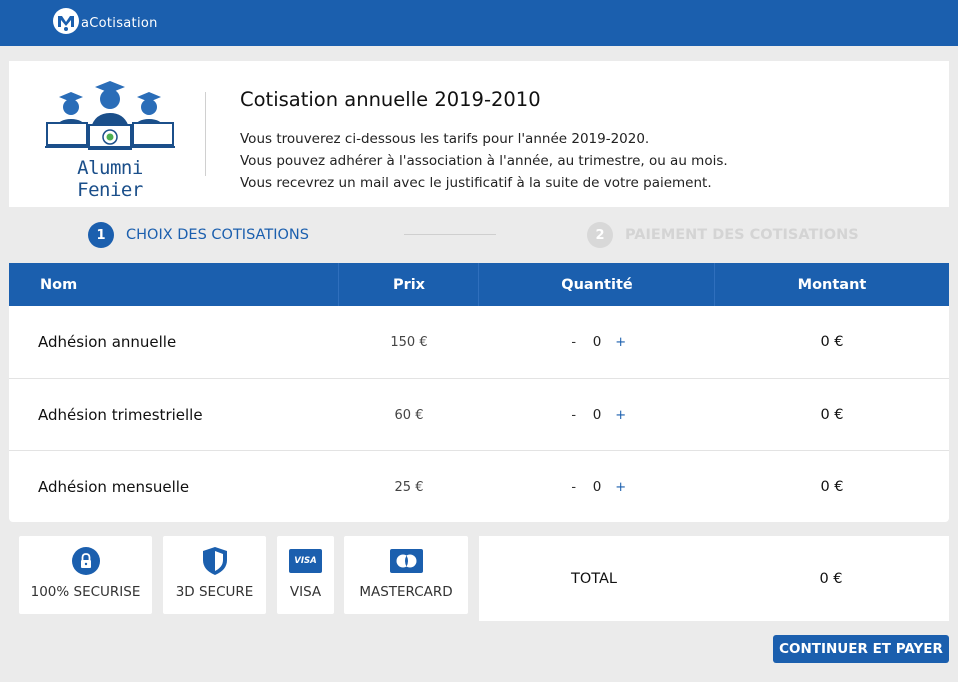 Image resolution: width=958 pixels, height=682 pixels. Describe the element at coordinates (479, 284) in the screenshot. I see `table-header: Nom Prix Quantité Montant` at that location.